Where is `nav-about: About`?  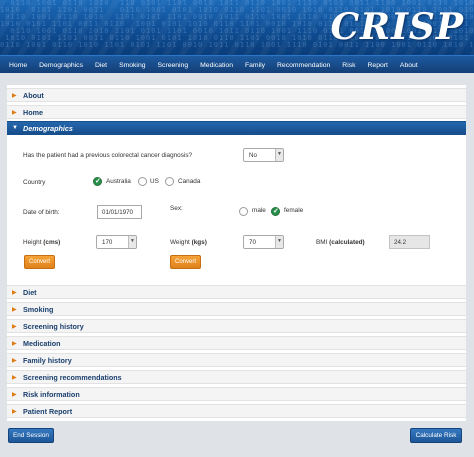 nav-about: About is located at coordinates (409, 65).